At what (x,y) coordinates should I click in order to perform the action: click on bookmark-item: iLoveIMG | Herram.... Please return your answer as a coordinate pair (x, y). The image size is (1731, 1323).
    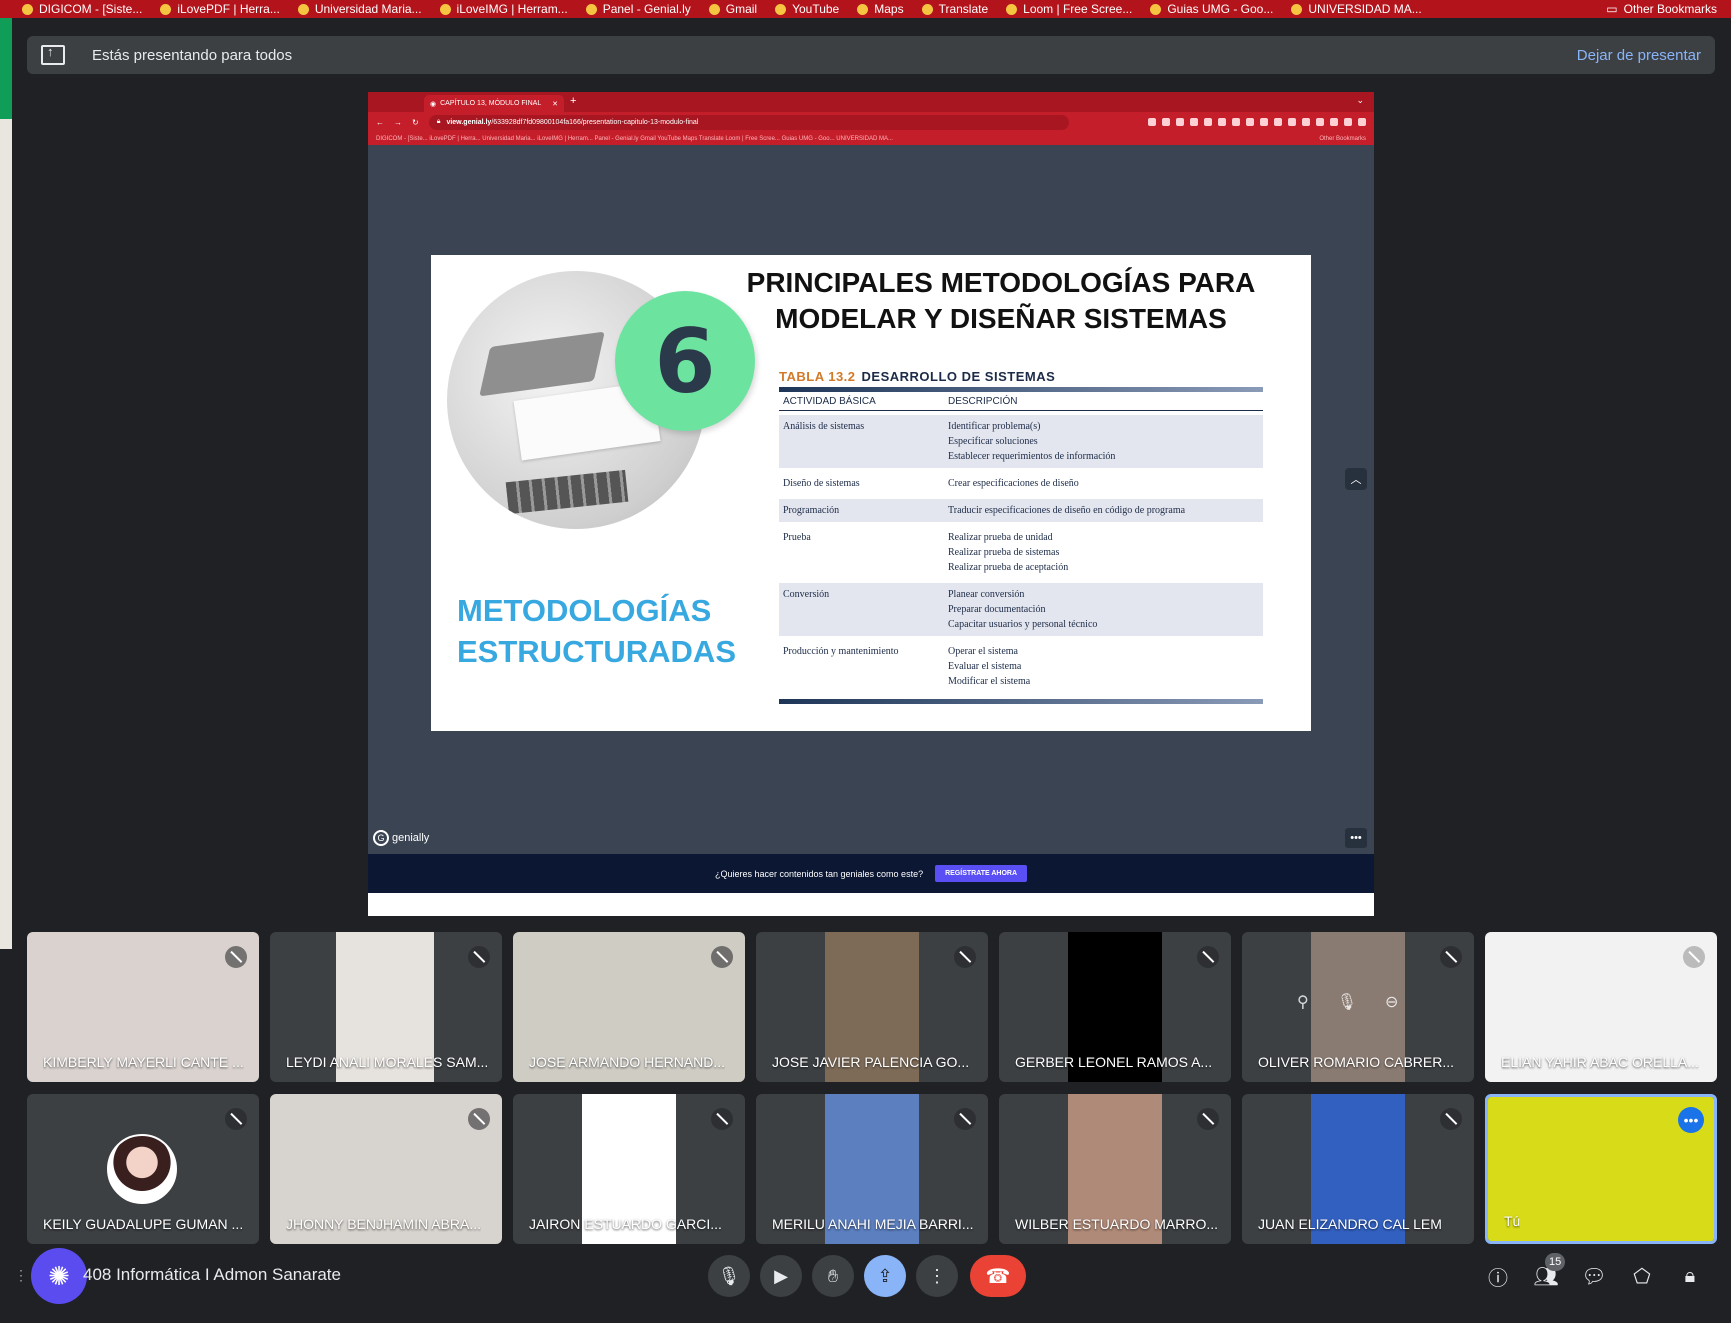
    Looking at the image, I should click on (503, 9).